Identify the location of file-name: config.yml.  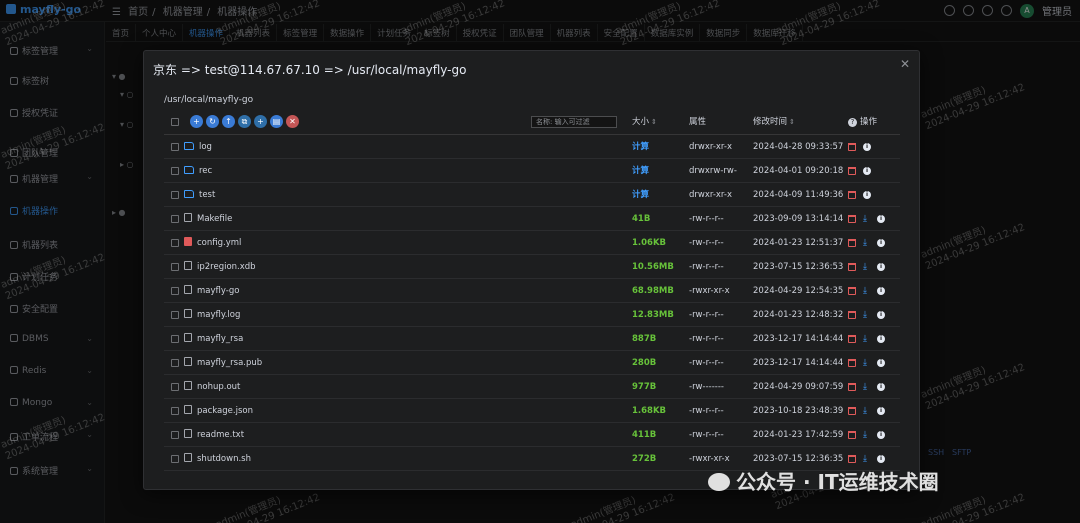
(212, 243).